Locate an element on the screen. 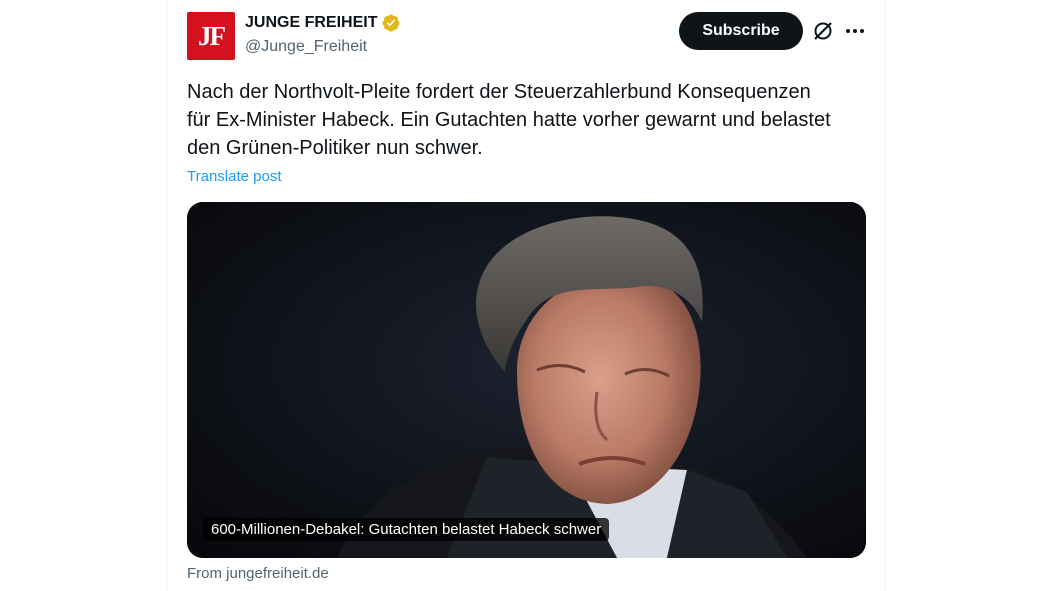 The image size is (1050, 591). avatar-logo-text: JF is located at coordinates (212, 35).